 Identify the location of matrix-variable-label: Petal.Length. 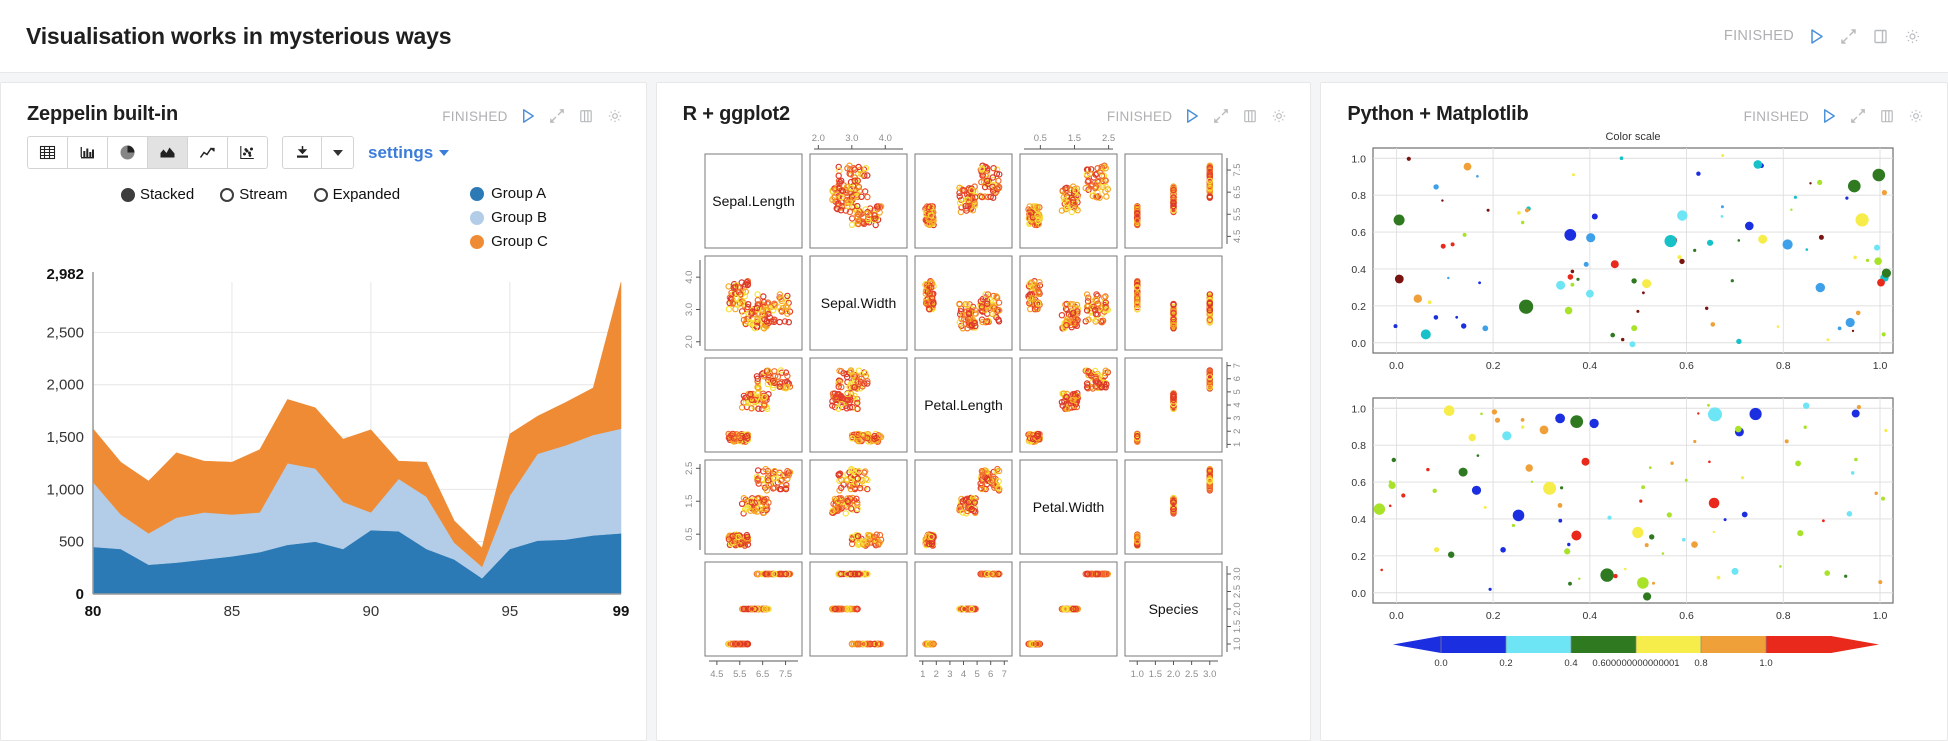
(963, 405).